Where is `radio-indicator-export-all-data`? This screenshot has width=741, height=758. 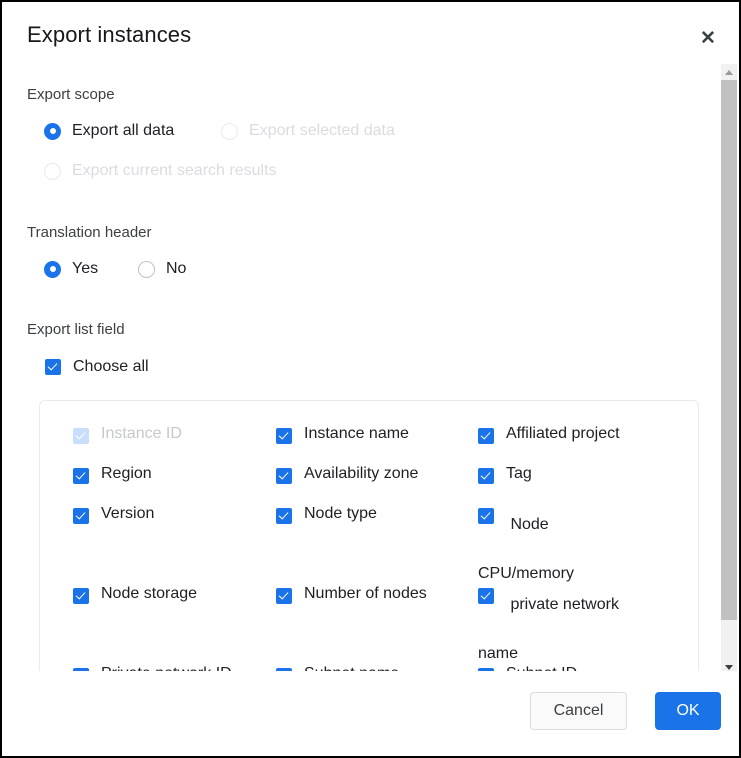
radio-indicator-export-all-data is located at coordinates (52, 131).